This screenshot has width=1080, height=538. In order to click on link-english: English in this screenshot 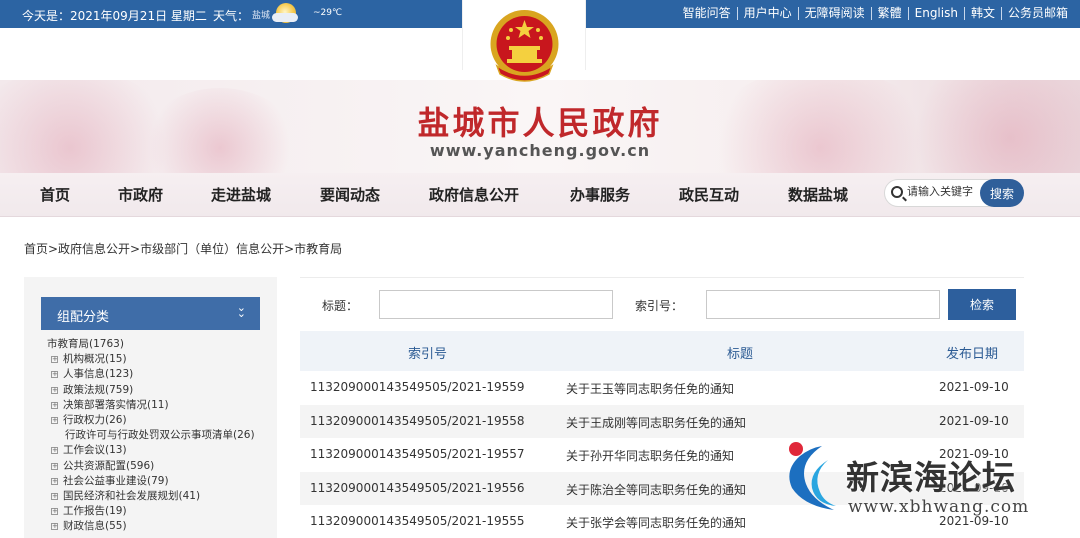, I will do `click(937, 13)`.